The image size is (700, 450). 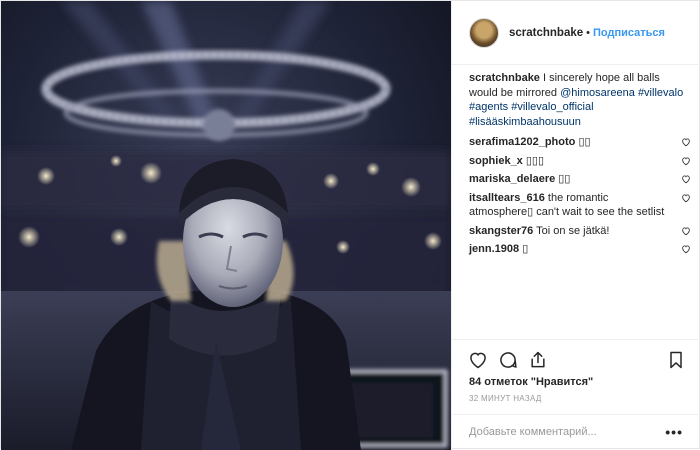 What do you see at coordinates (538, 360) in the screenshot?
I see `share-icon` at bounding box center [538, 360].